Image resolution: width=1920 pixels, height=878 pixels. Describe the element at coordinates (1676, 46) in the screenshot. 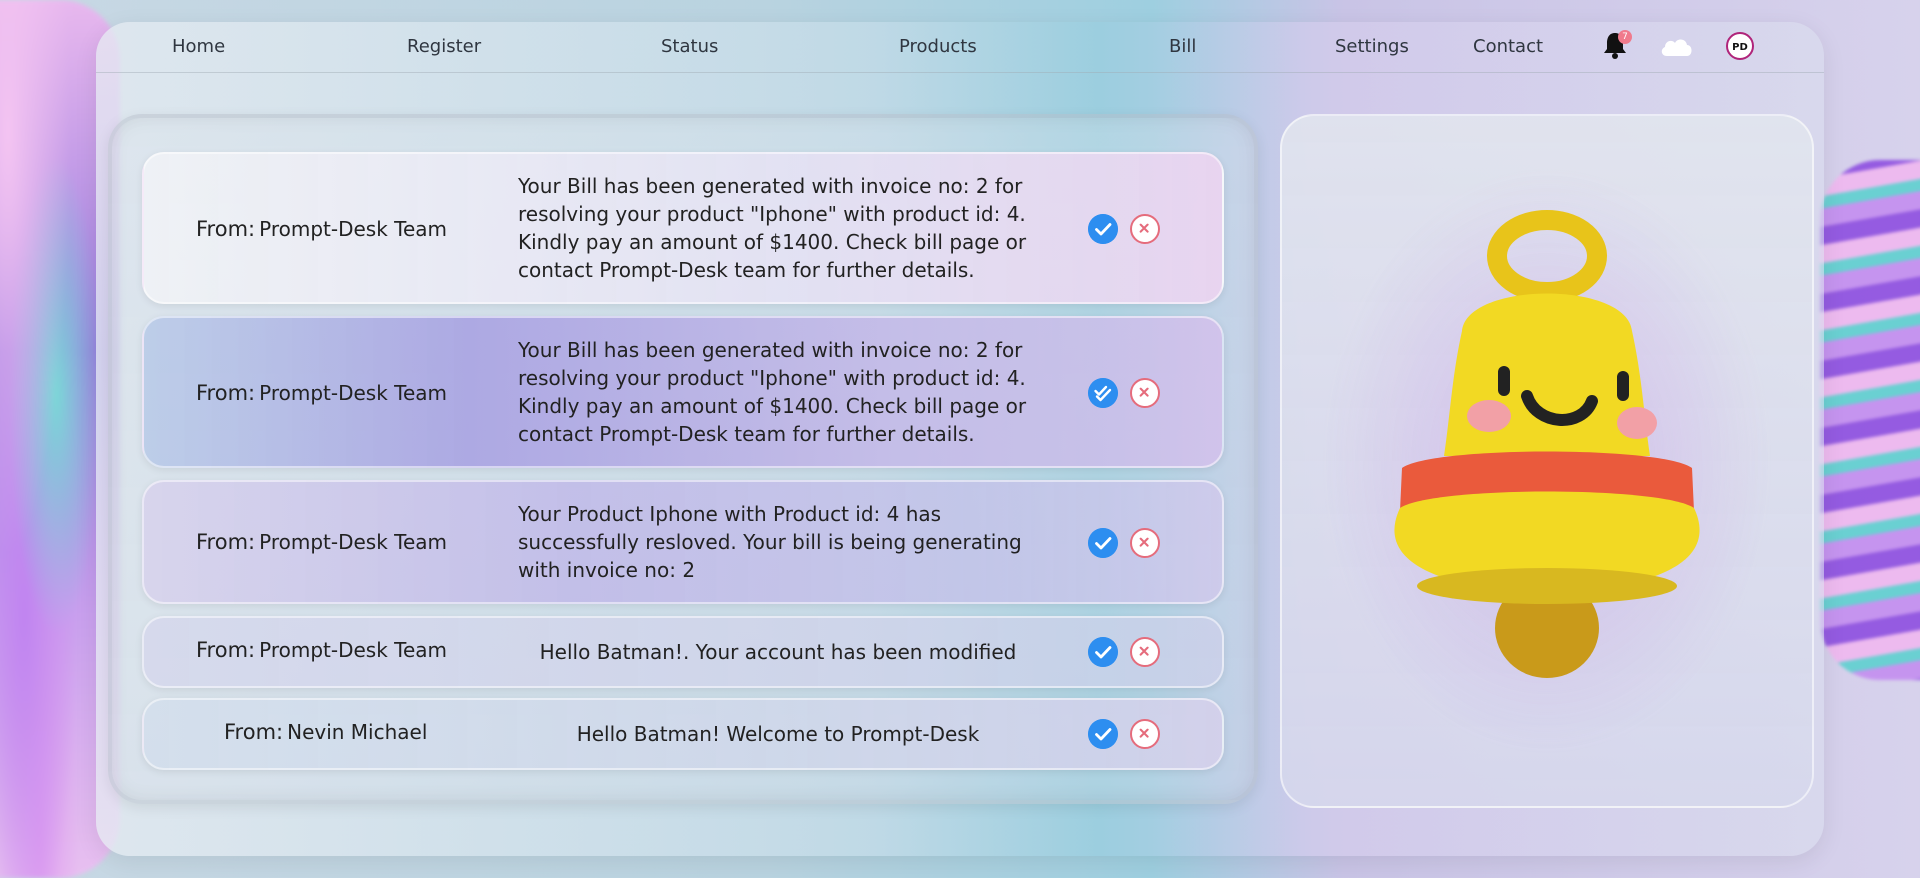

I see `cloud-icon` at that location.